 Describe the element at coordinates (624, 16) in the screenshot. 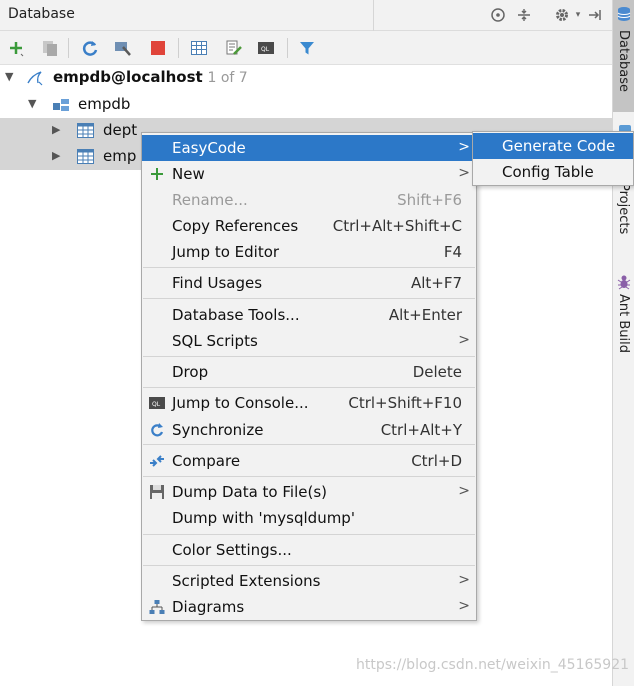

I see `database-tab-icon` at that location.